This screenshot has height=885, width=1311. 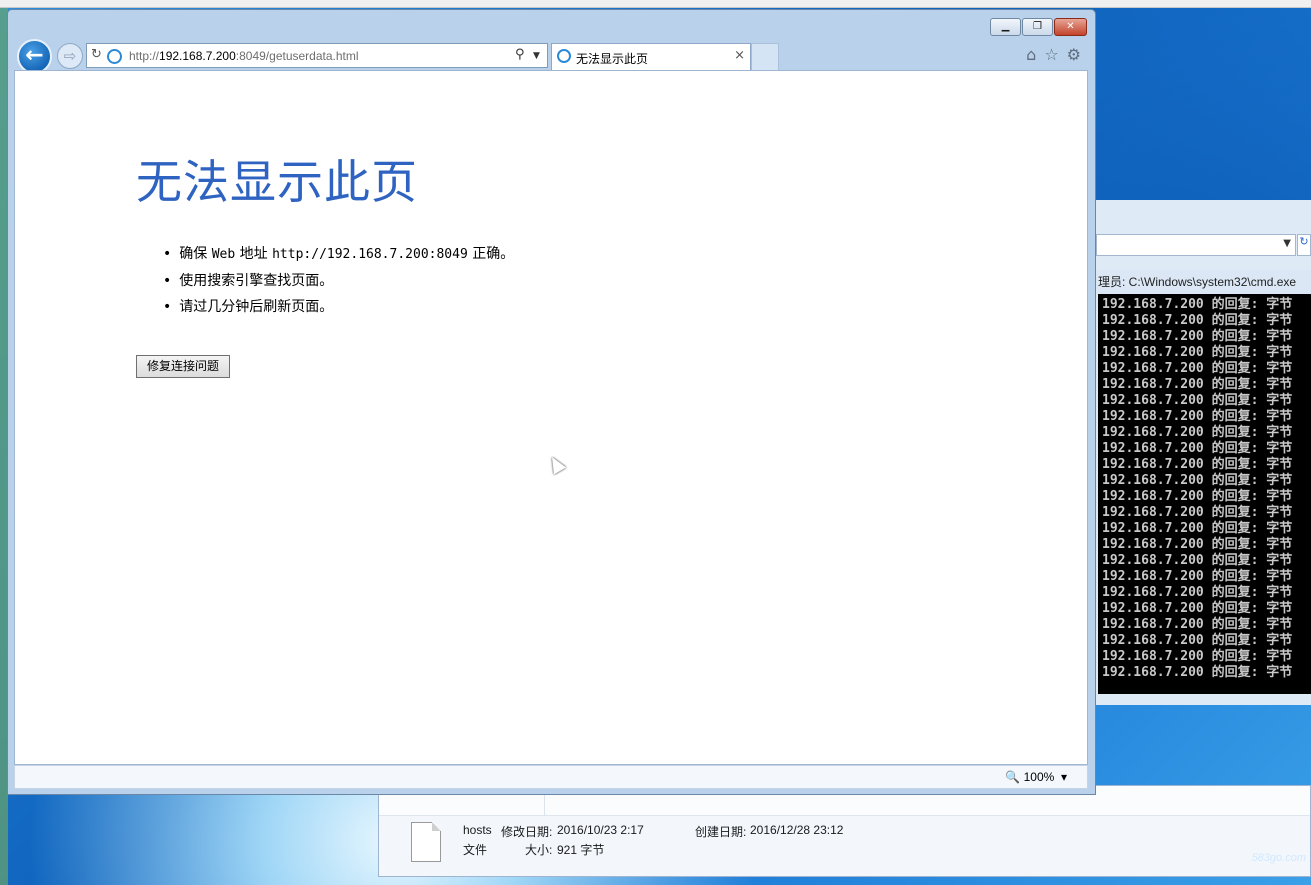 I want to click on window-controls: ▁ ❐ ✕, so click(x=1038, y=27).